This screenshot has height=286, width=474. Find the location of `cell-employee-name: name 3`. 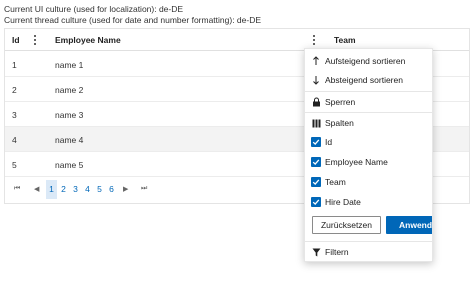

cell-employee-name: name 3 is located at coordinates (69, 115).